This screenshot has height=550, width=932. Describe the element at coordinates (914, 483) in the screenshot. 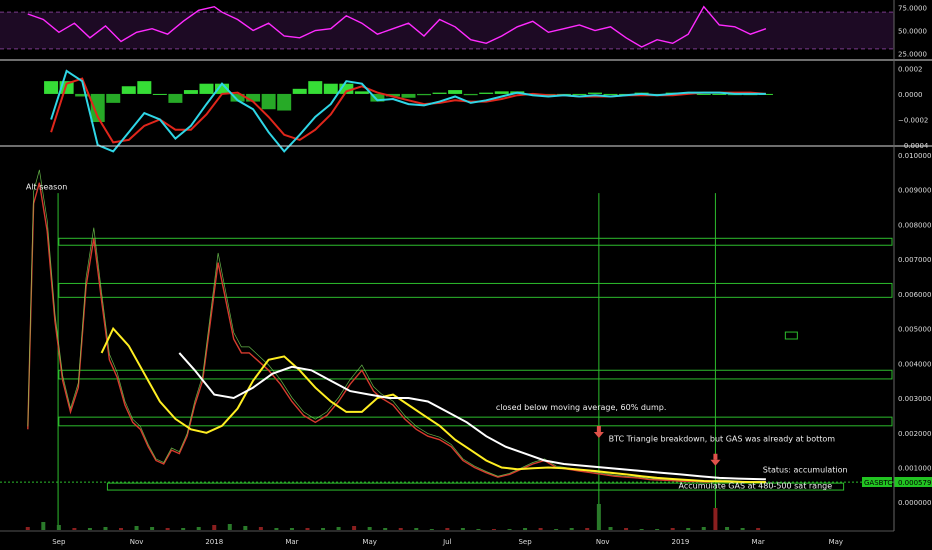

I see `last-price-badge: 0.000579` at that location.